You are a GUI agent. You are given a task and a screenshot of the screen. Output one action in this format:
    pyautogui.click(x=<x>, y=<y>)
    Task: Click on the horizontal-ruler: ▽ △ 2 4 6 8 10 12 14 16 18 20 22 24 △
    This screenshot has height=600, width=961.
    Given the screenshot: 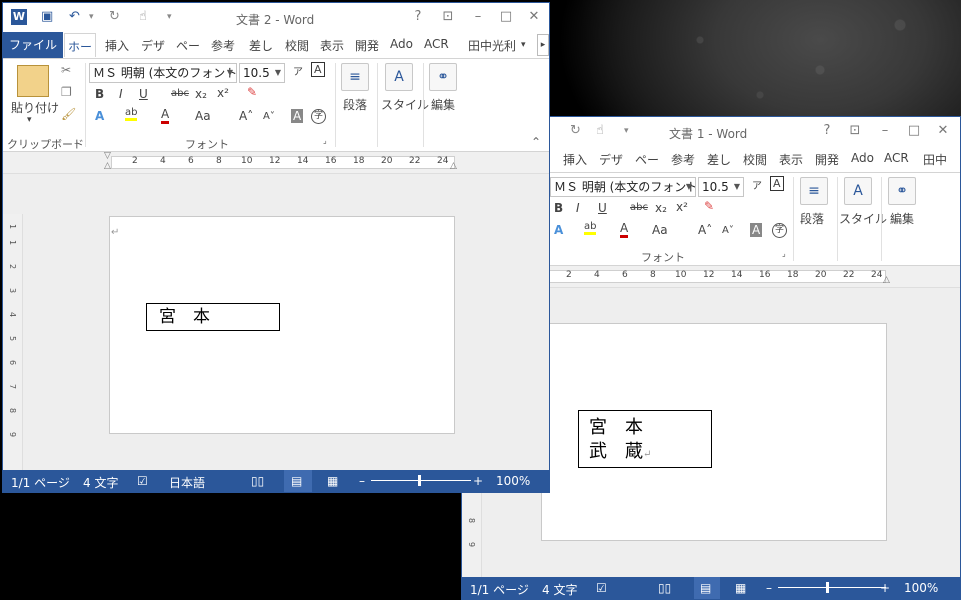 What is the action you would take?
    pyautogui.click(x=276, y=162)
    